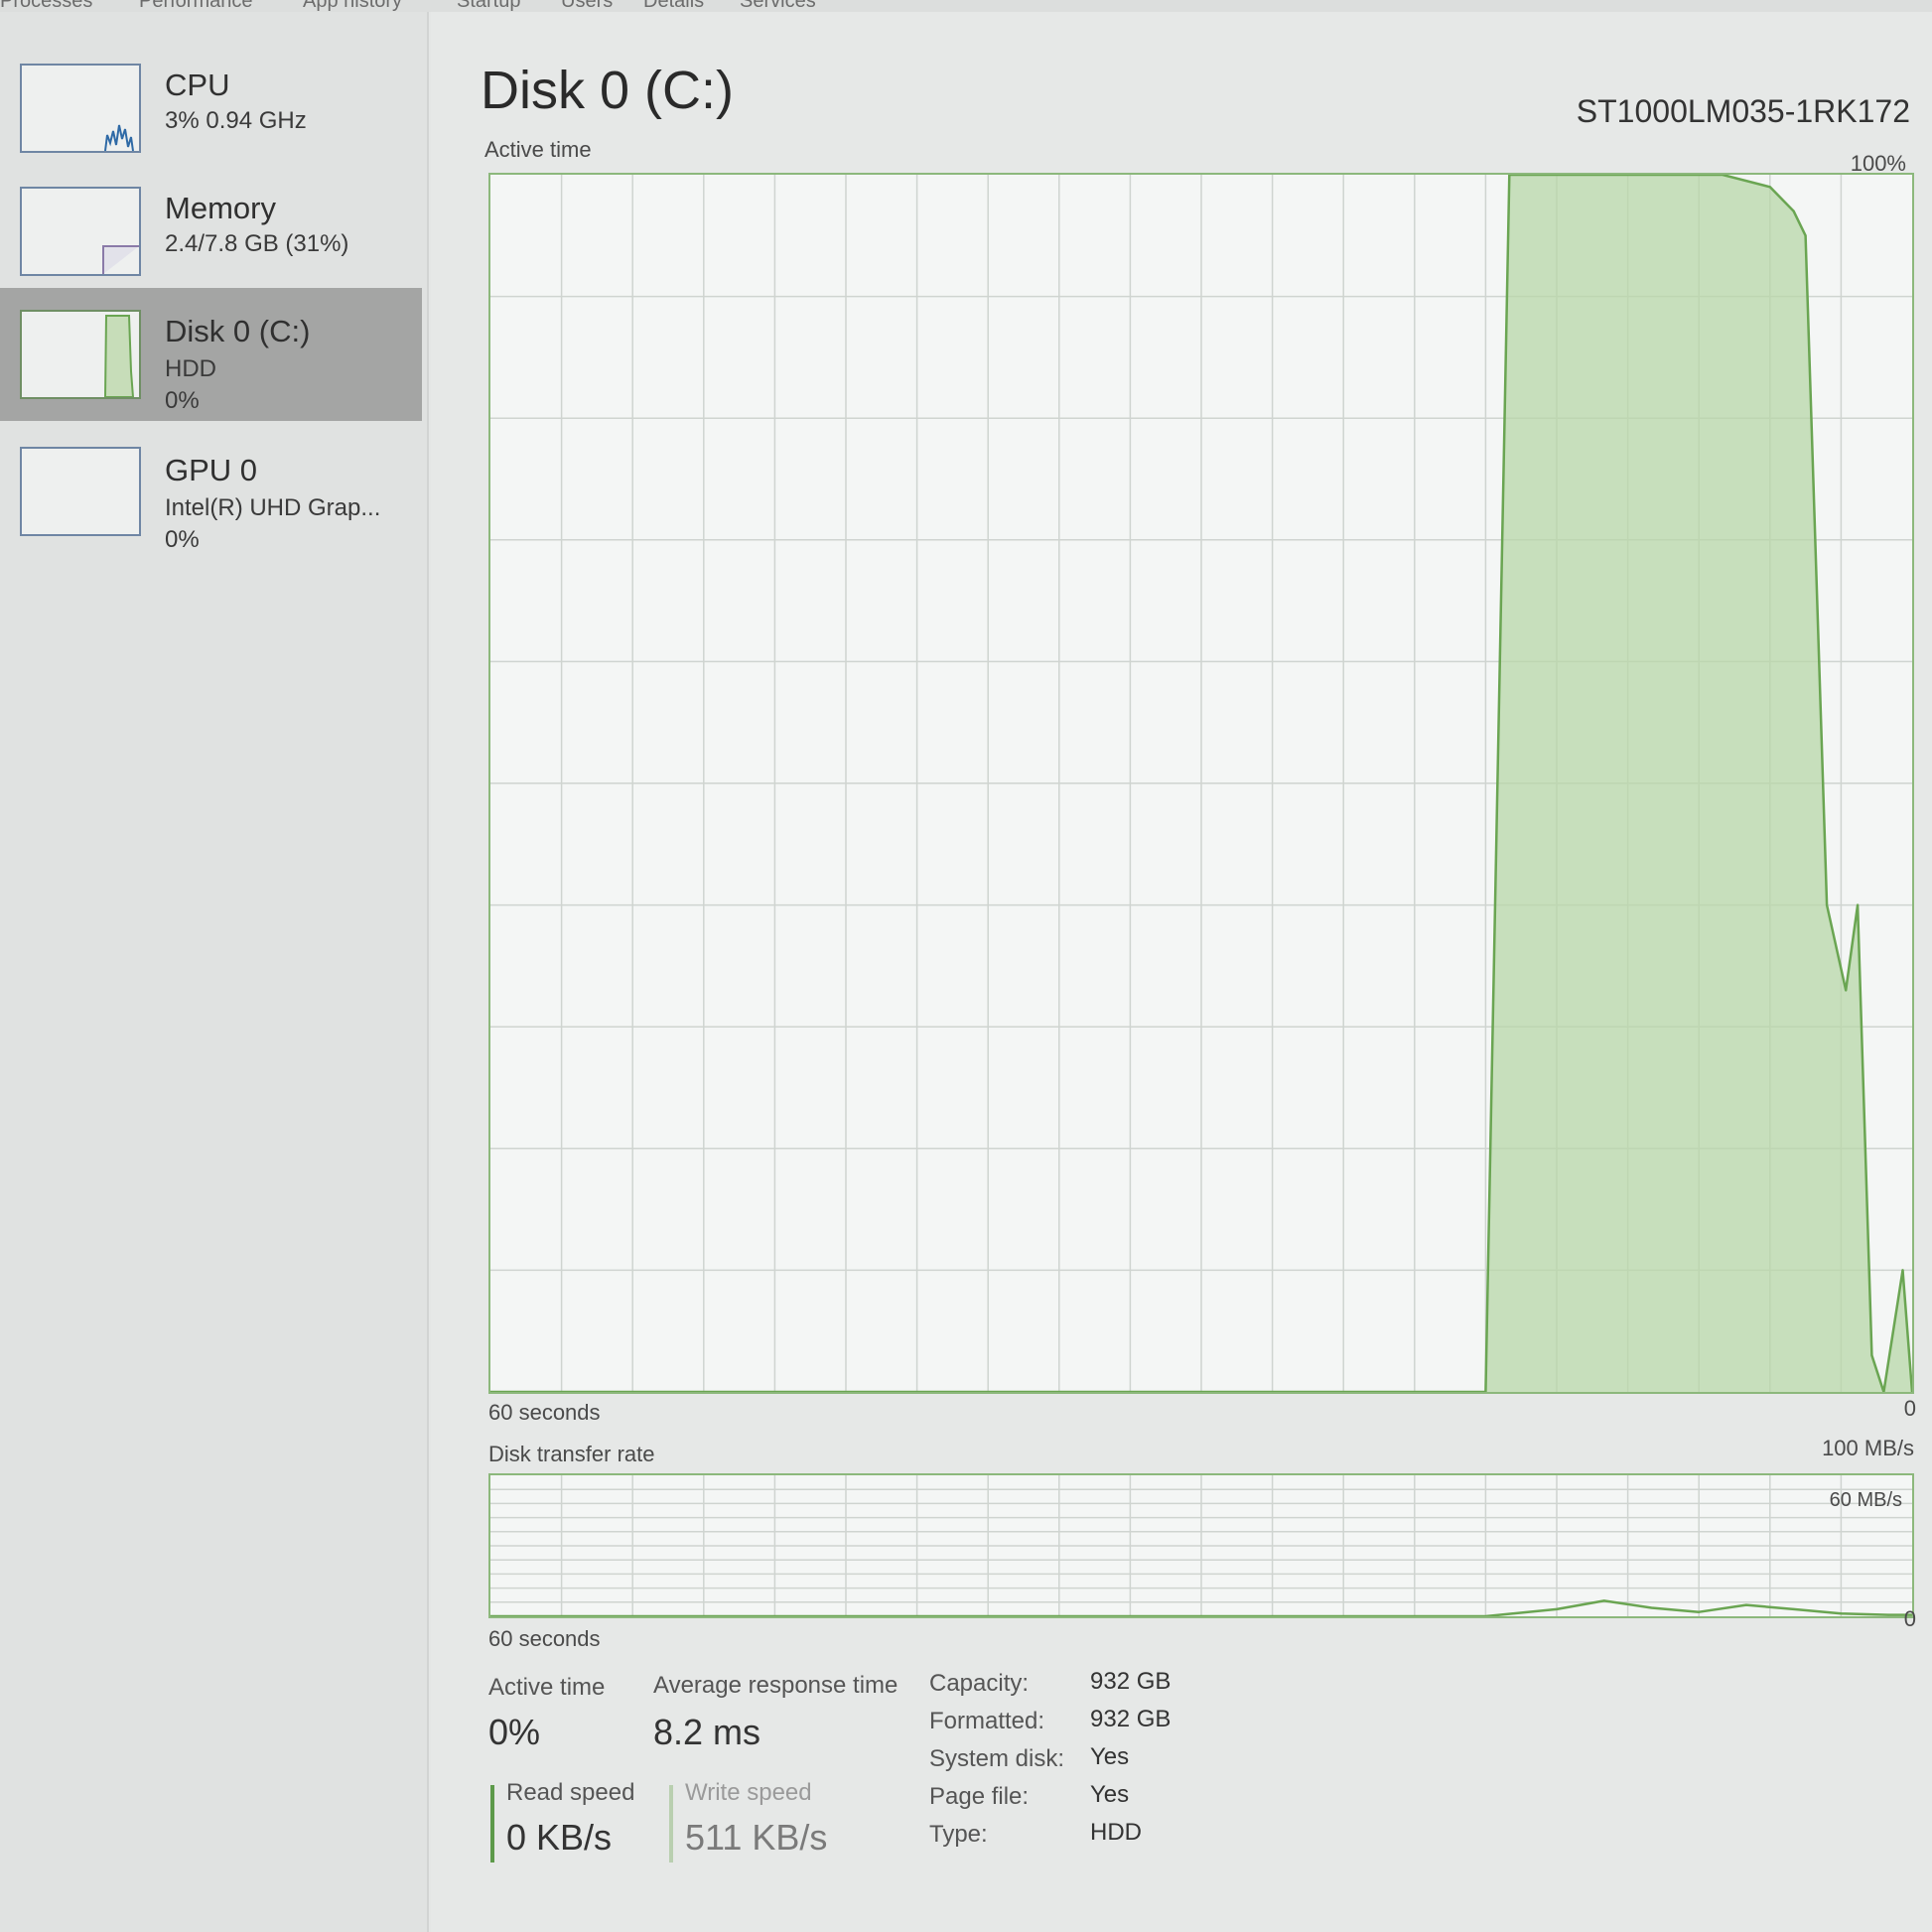 Image resolution: width=1932 pixels, height=1932 pixels. I want to click on active-time-stat-value: 0%, so click(514, 1732).